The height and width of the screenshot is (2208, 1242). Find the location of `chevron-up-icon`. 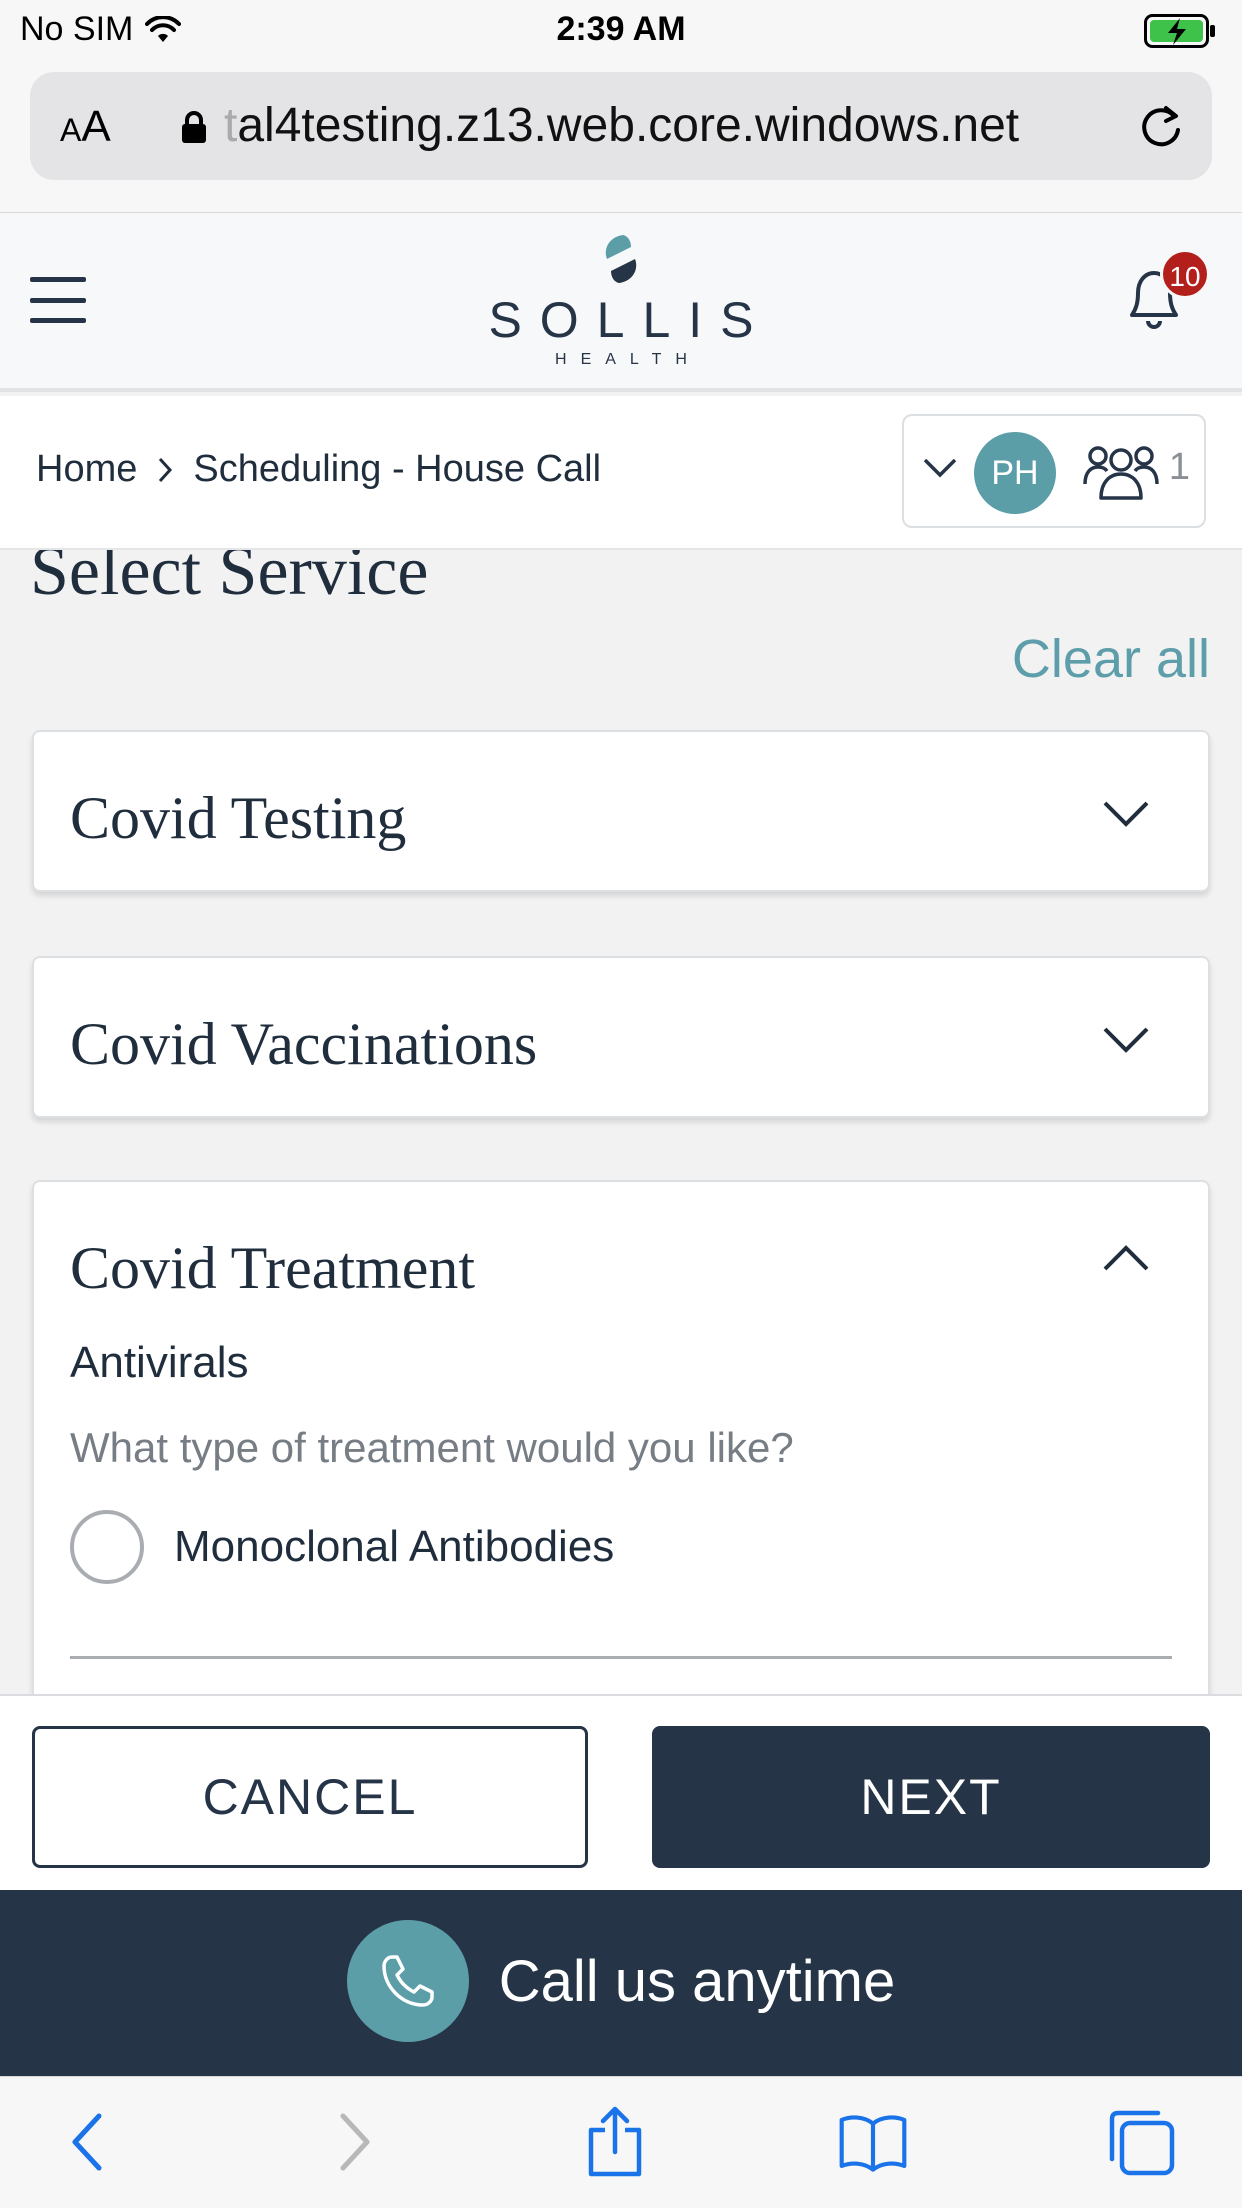

chevron-up-icon is located at coordinates (1126, 1259).